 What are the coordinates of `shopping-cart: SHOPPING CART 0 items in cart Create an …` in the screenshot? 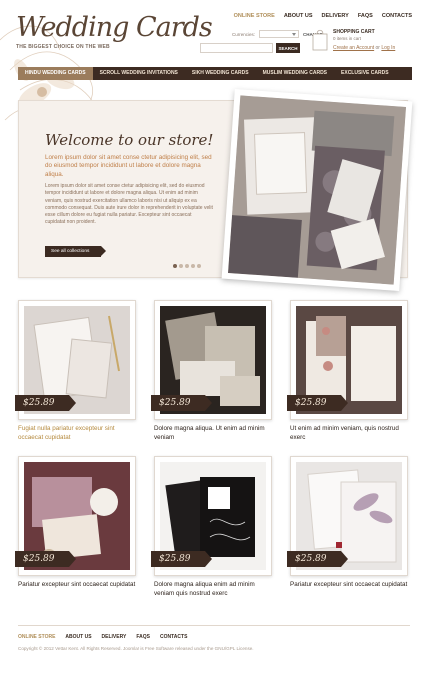 It's located at (362, 41).